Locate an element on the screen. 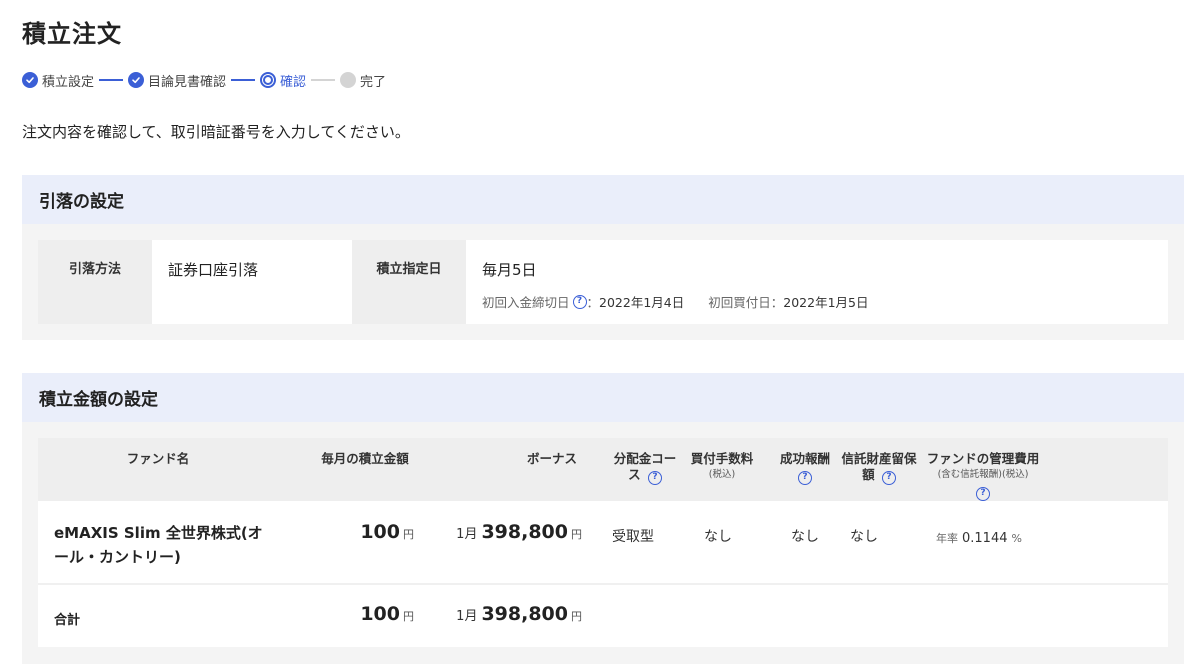 This screenshot has width=1200, height=664. header-purchase-fee-note: (税込) is located at coordinates (722, 474).